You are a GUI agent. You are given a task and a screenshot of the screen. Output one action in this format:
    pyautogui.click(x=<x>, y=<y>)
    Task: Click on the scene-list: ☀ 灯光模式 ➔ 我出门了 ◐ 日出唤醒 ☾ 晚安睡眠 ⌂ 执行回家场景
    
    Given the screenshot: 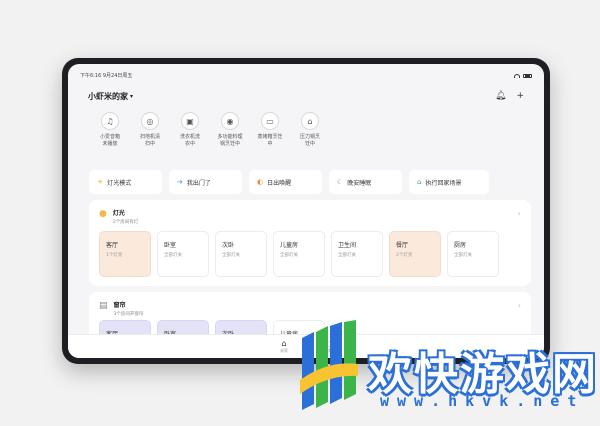 What is the action you would take?
    pyautogui.click(x=289, y=182)
    